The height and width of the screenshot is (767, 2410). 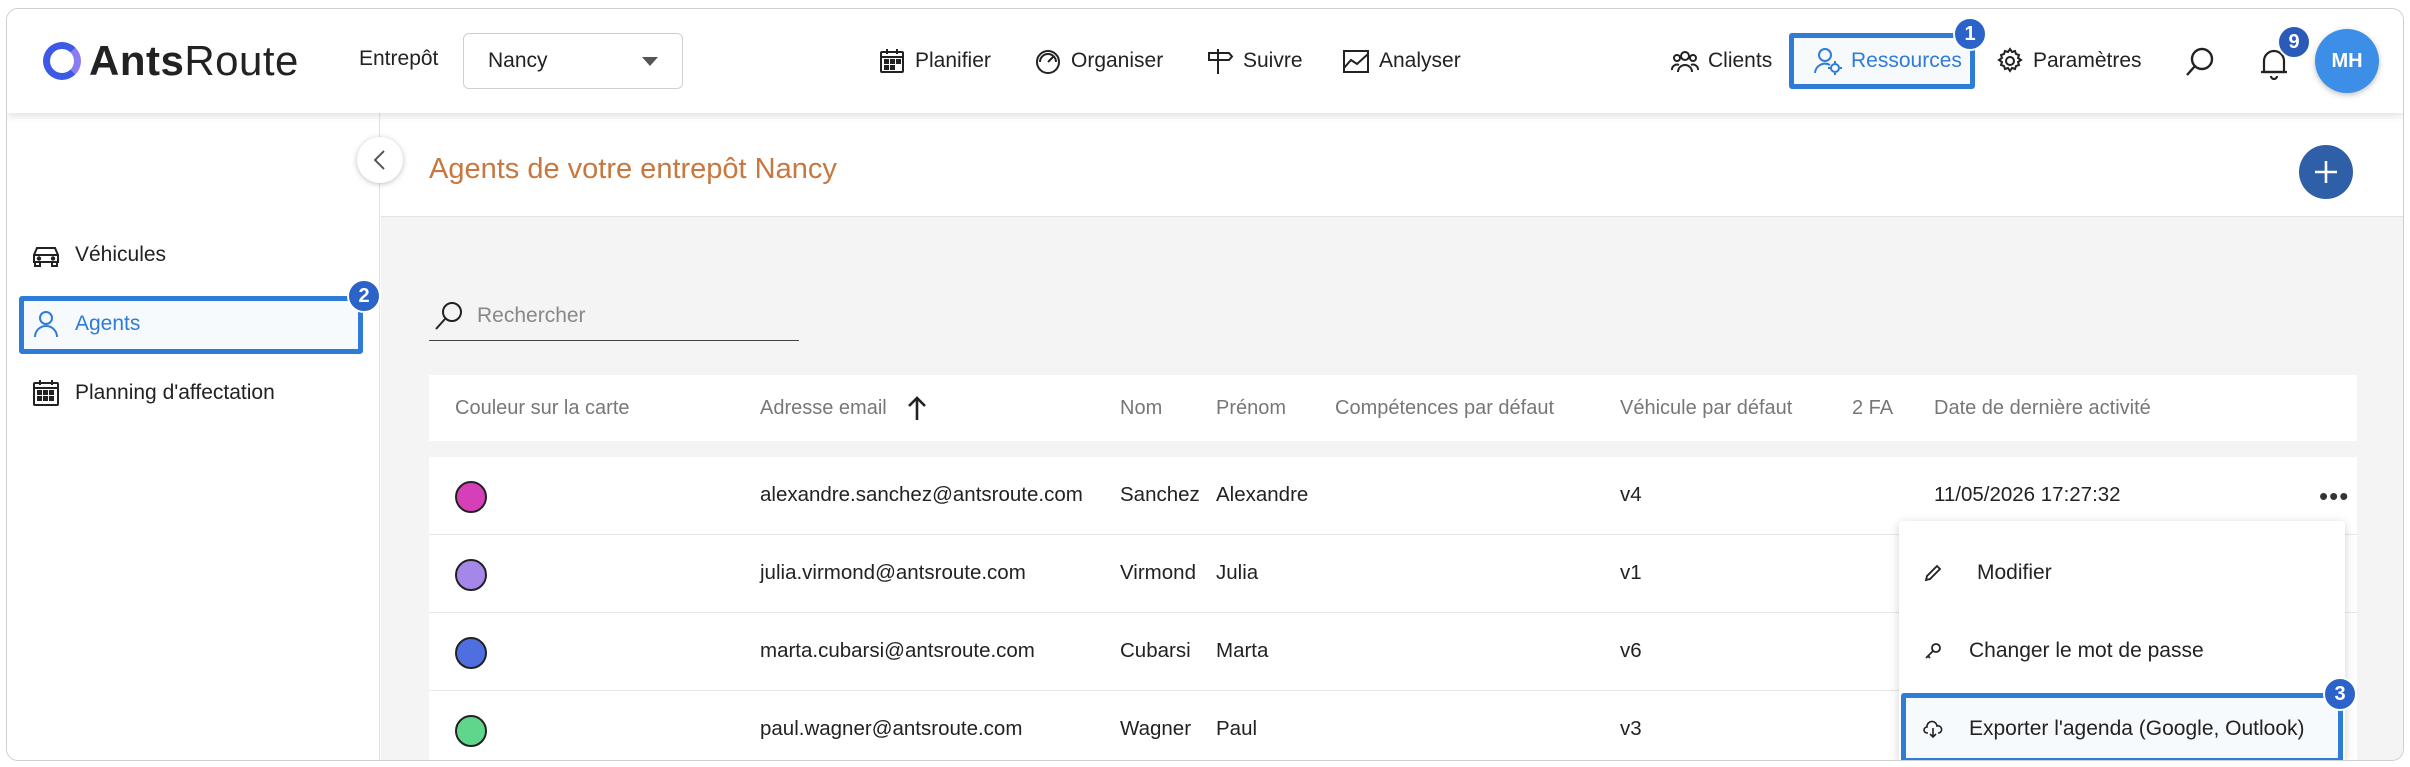 I want to click on menu-item-label: Changer le mot de passe, so click(x=2086, y=650).